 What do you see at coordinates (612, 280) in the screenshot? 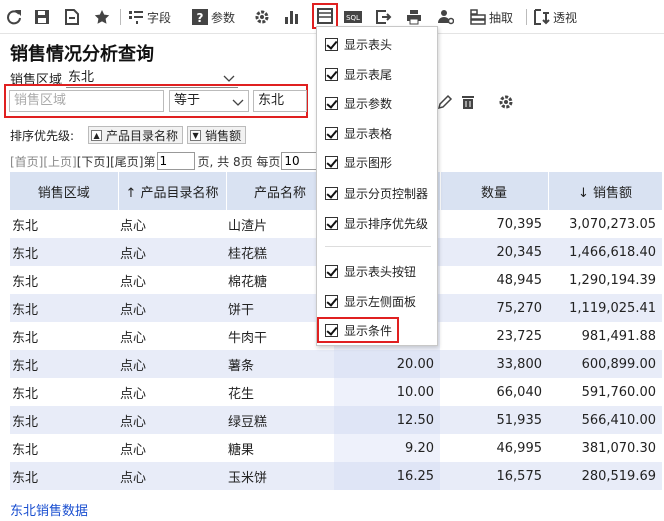
I see `table-cell: 1,290,194.39` at bounding box center [612, 280].